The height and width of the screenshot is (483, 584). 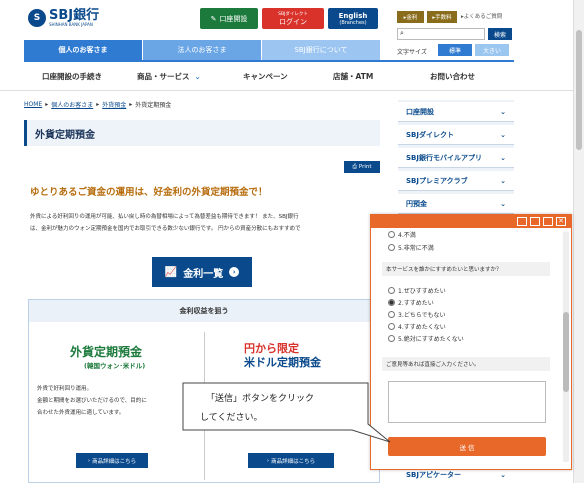 I want to click on faq-link: ▸よくあるご質問, so click(x=481, y=16).